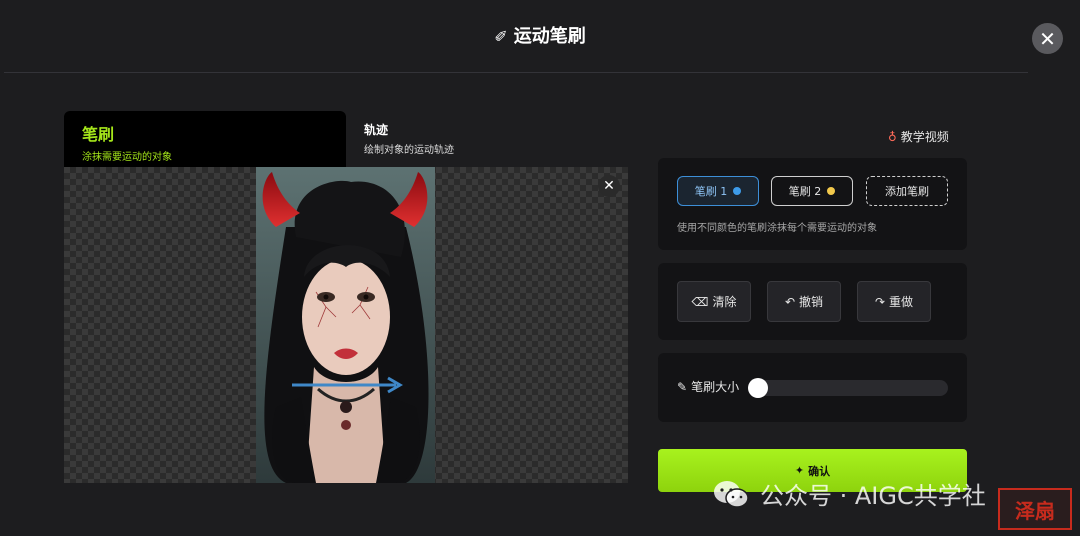 The height and width of the screenshot is (536, 1080). I want to click on modal-title: ✐ 运动笔刷, so click(540, 35).